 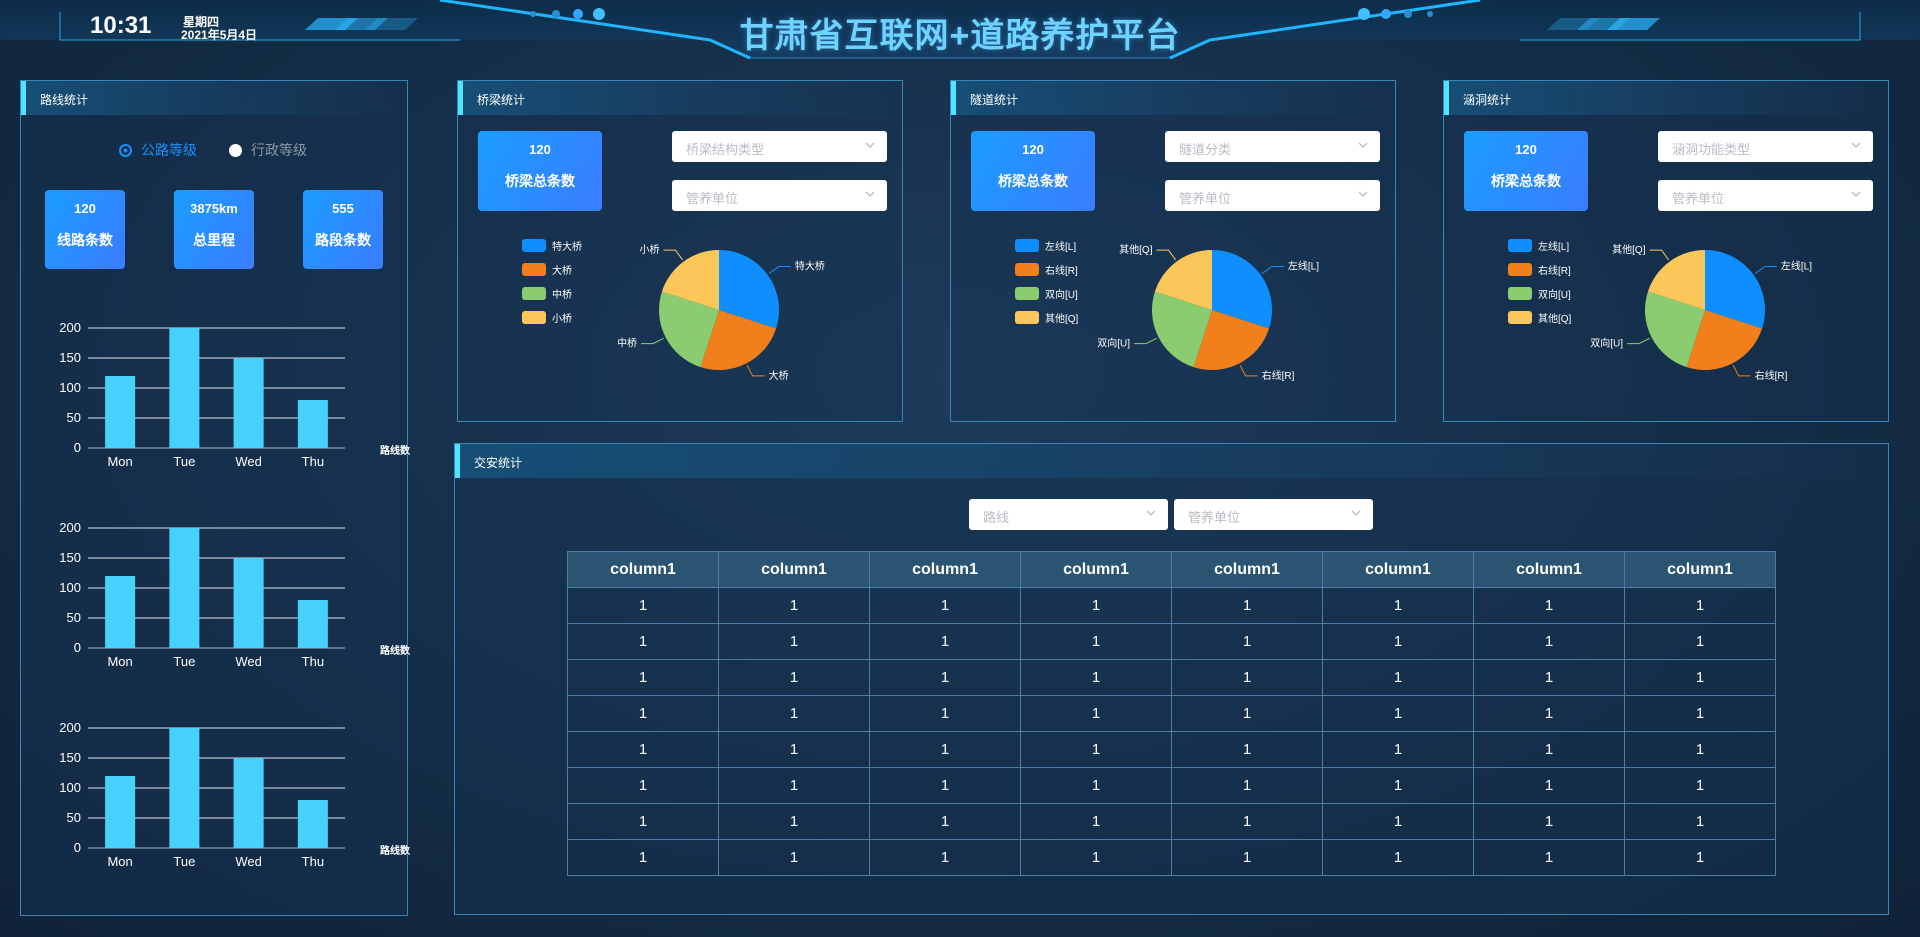 What do you see at coordinates (1765, 195) in the screenshot?
I see `culvert-unit-select: 管养单位` at bounding box center [1765, 195].